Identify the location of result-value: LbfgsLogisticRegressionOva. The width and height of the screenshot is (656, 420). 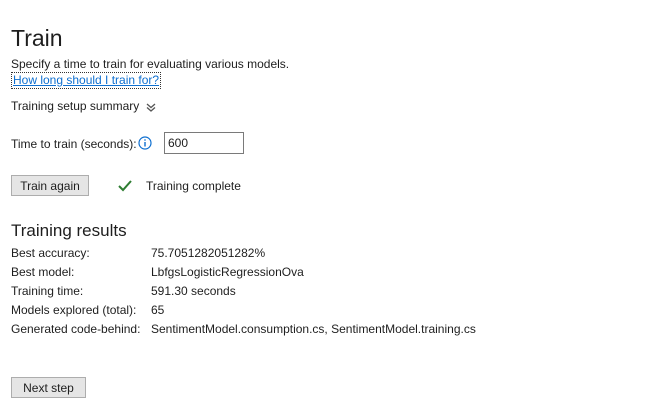
(227, 272).